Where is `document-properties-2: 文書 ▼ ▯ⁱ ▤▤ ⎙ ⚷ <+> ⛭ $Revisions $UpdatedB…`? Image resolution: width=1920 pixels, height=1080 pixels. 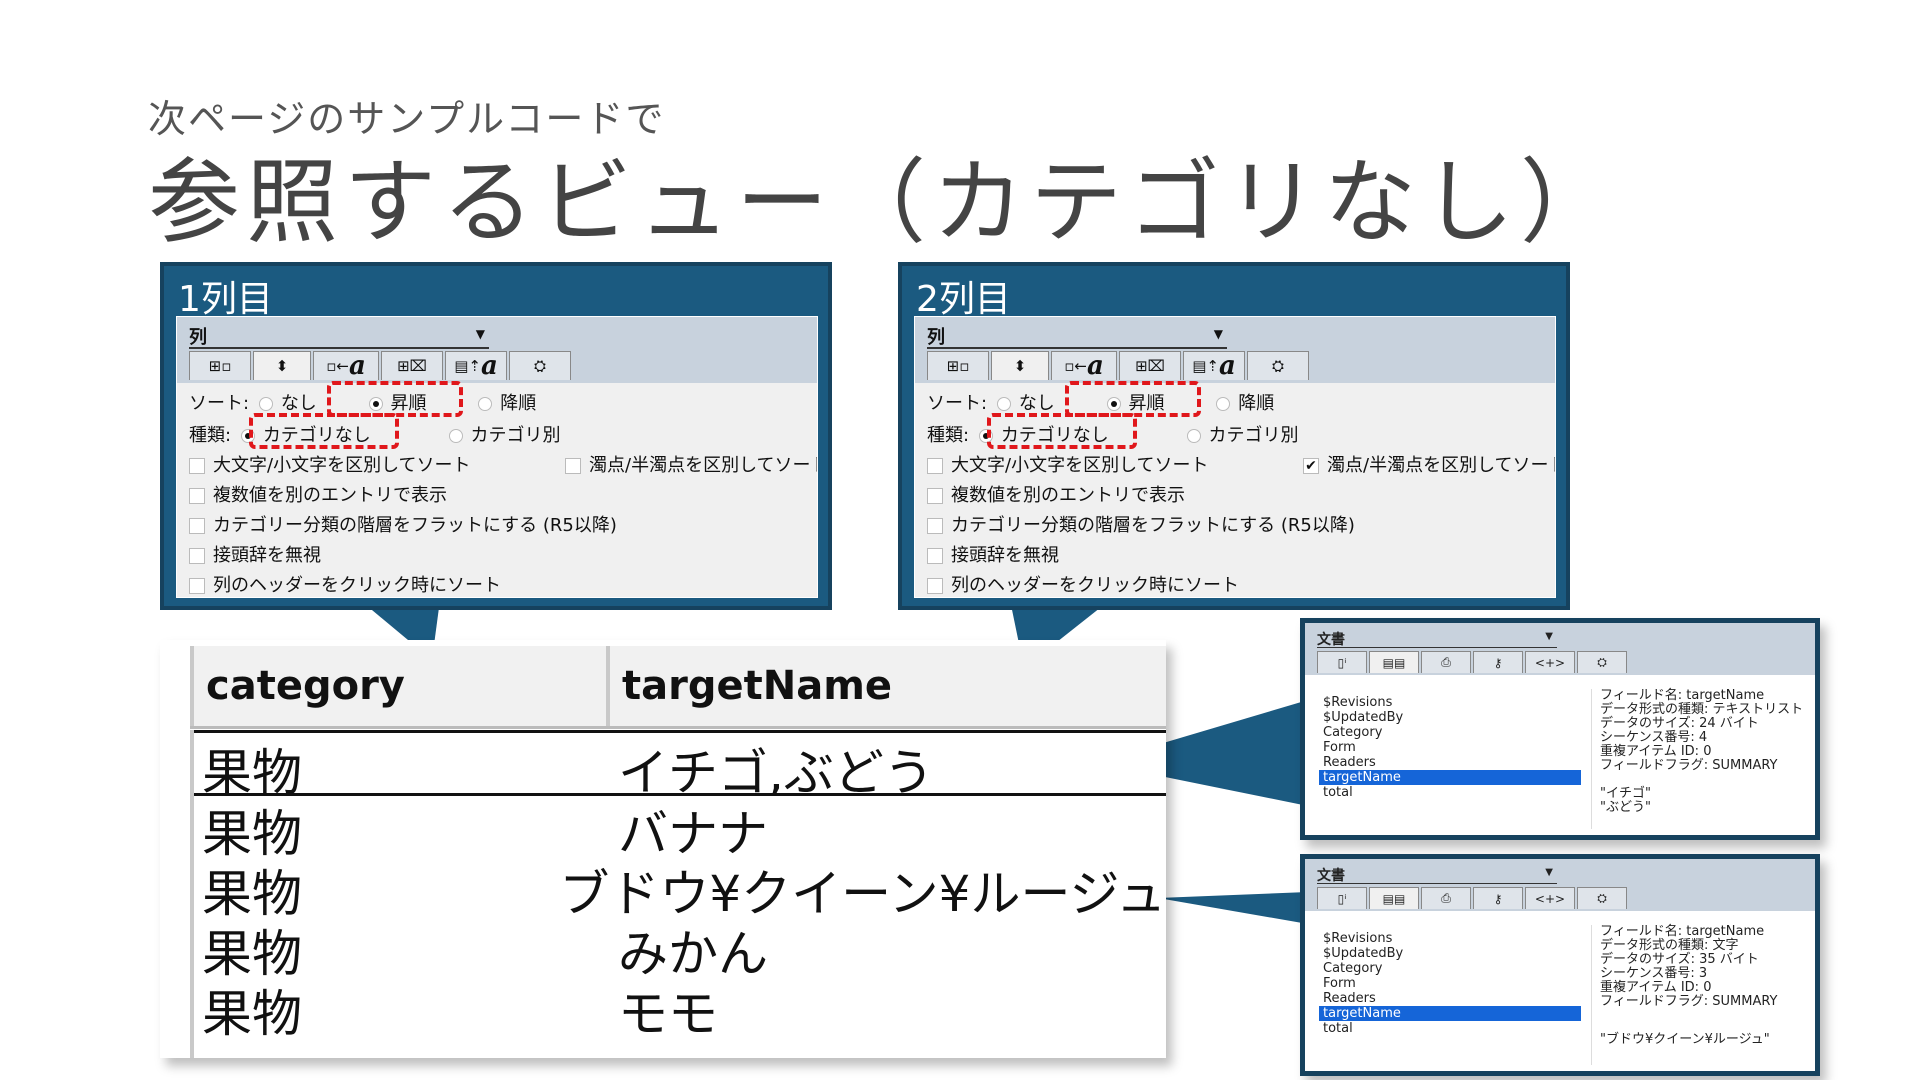 document-properties-2: 文書 ▼ ▯ⁱ ▤▤ ⎙ ⚷ <+> ⛭ $Revisions $UpdatedB… is located at coordinates (1560, 965).